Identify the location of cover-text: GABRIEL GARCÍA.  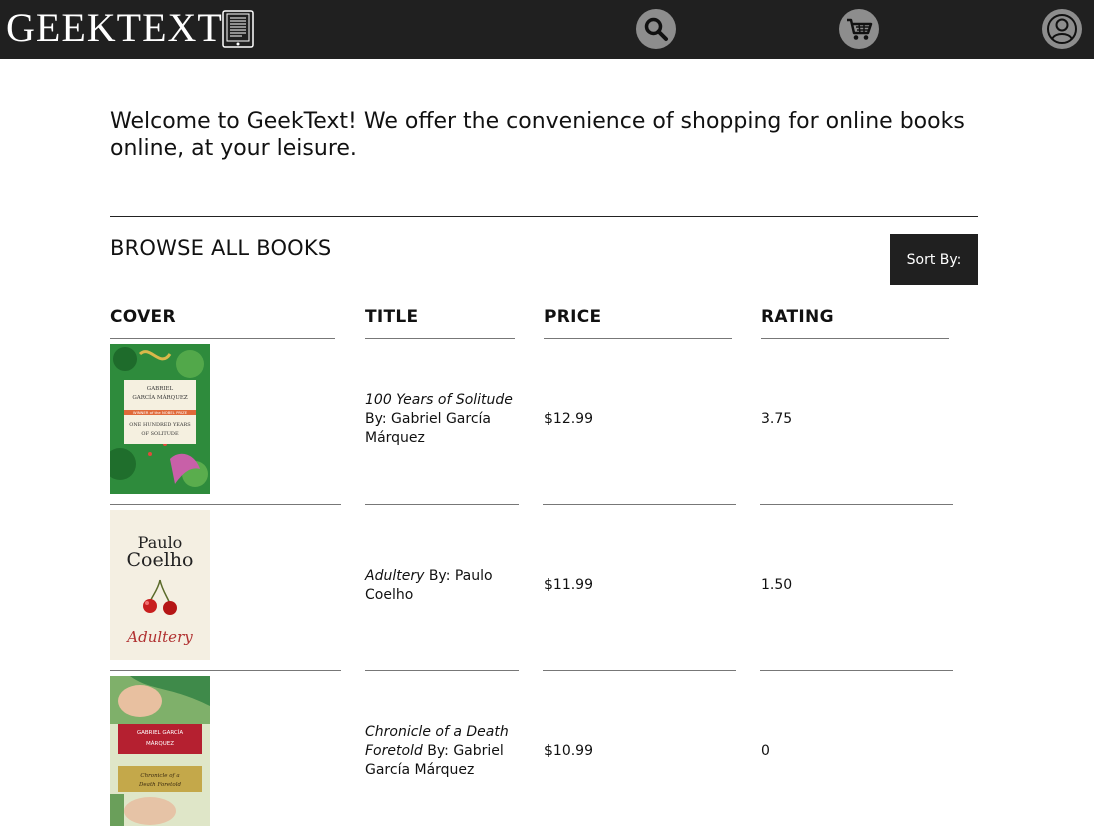
(160, 732).